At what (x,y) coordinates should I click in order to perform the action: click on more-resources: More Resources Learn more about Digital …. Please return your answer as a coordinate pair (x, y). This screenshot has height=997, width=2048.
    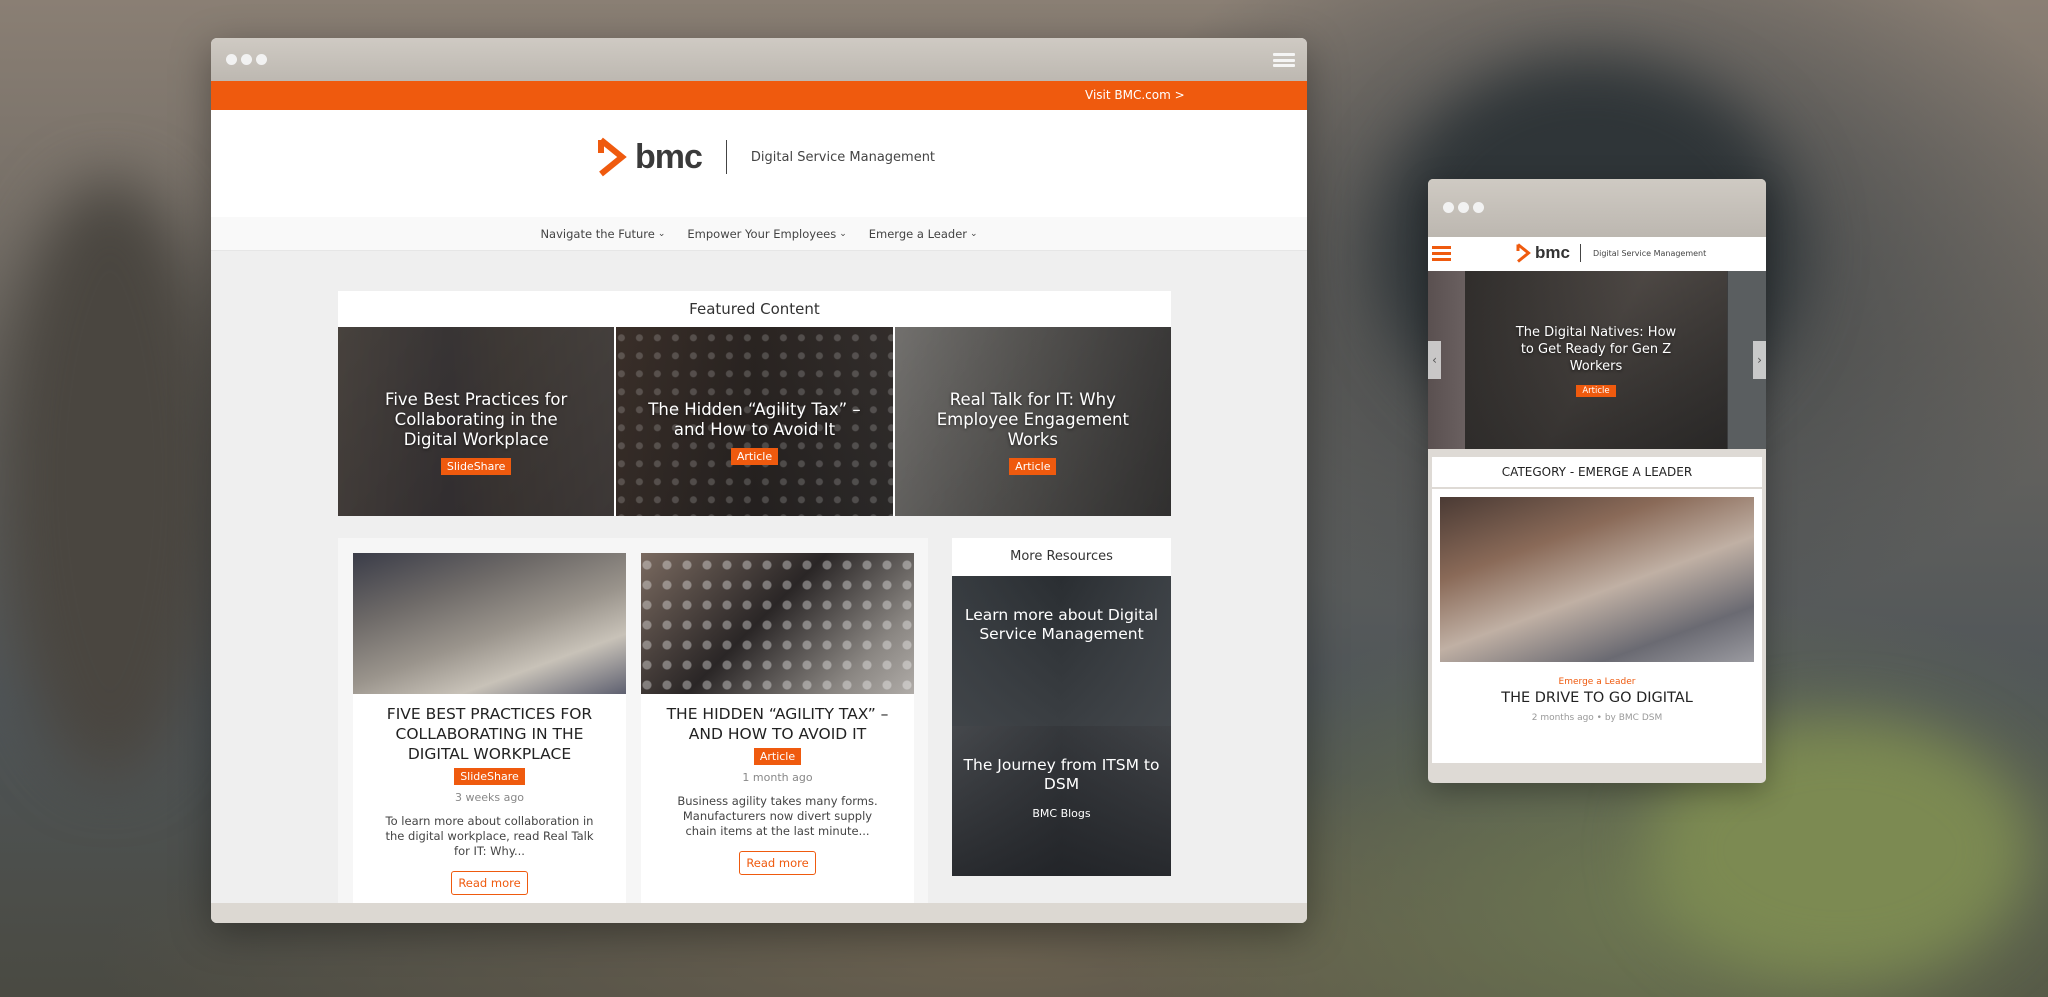
    Looking at the image, I should click on (1061, 707).